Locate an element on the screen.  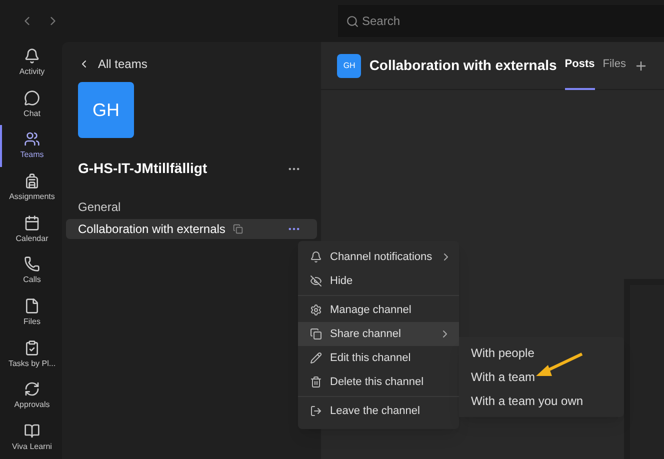
channel-tab: Files is located at coordinates (614, 66).